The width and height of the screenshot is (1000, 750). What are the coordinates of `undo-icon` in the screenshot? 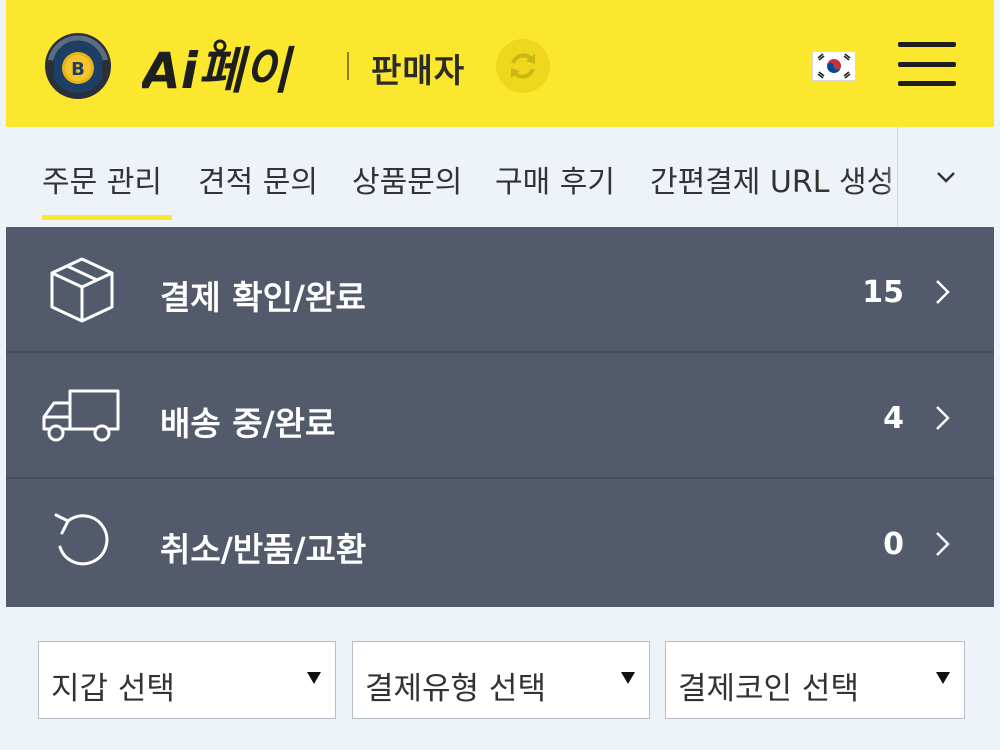 It's located at (82, 542).